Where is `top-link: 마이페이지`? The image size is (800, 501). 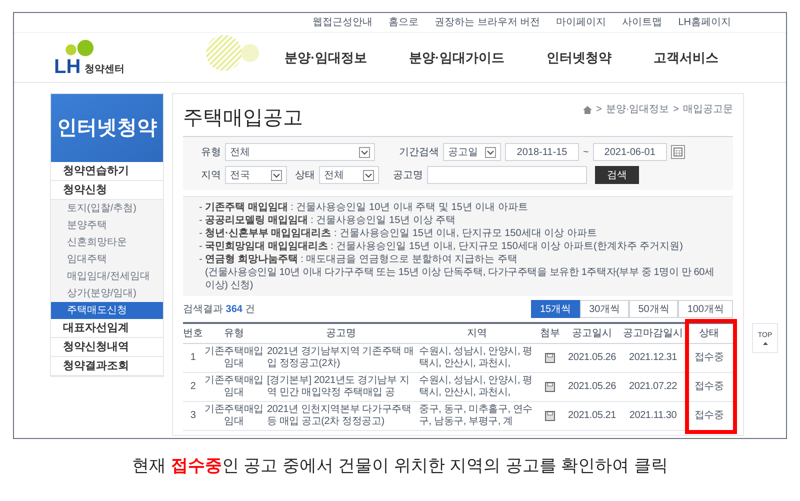
top-link: 마이페이지 is located at coordinates (581, 22).